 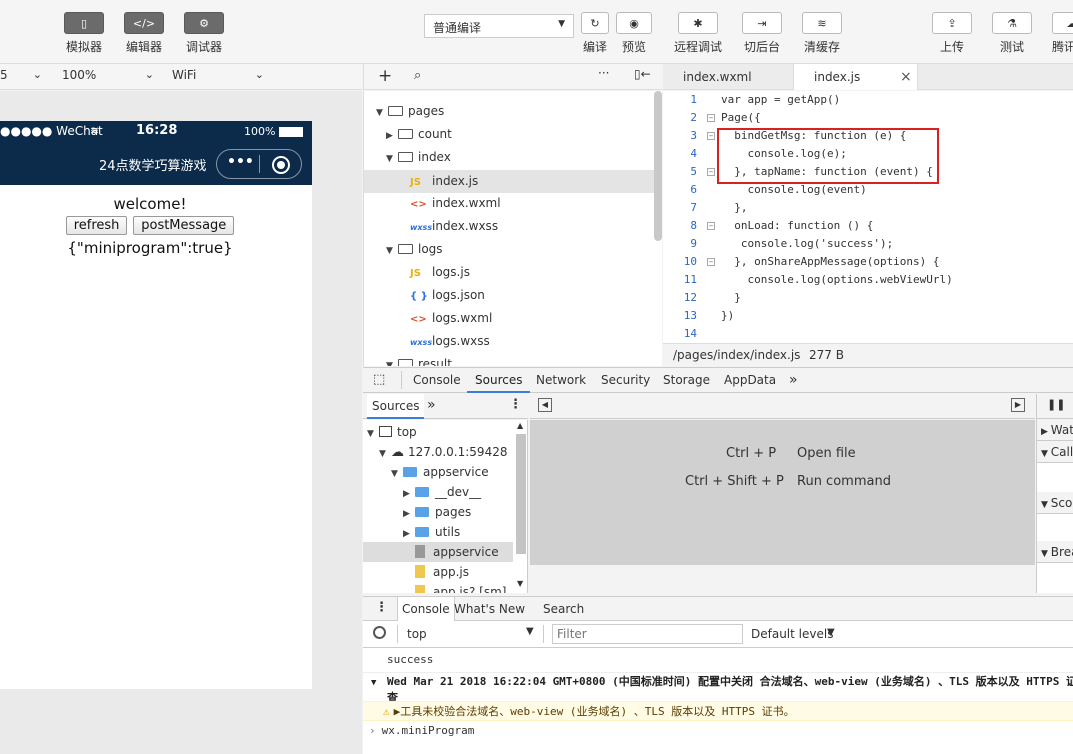 I want to click on compile-button: ↻ 编译, so click(x=595, y=33).